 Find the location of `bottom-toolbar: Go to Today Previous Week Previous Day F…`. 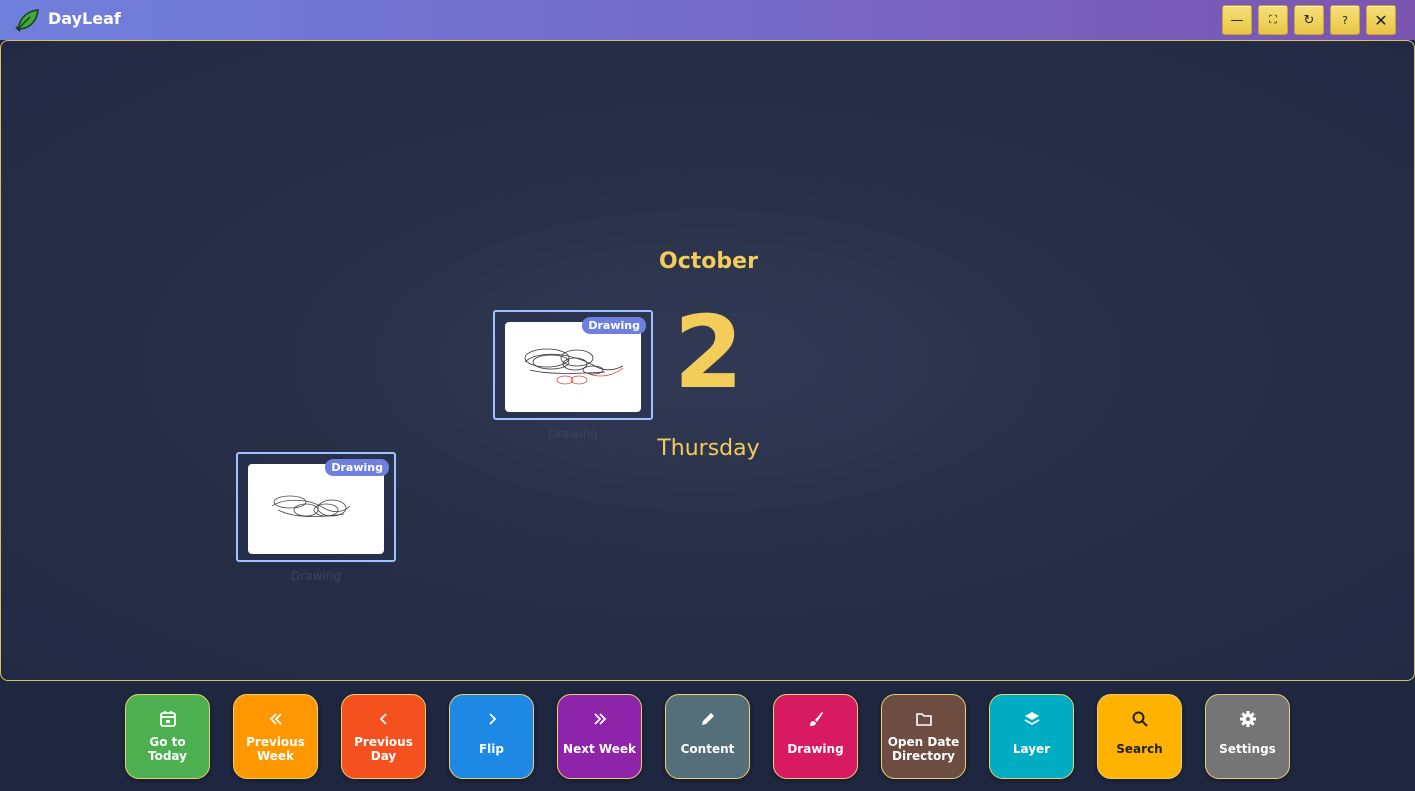

bottom-toolbar: Go to Today Previous Week Previous Day F… is located at coordinates (707, 736).